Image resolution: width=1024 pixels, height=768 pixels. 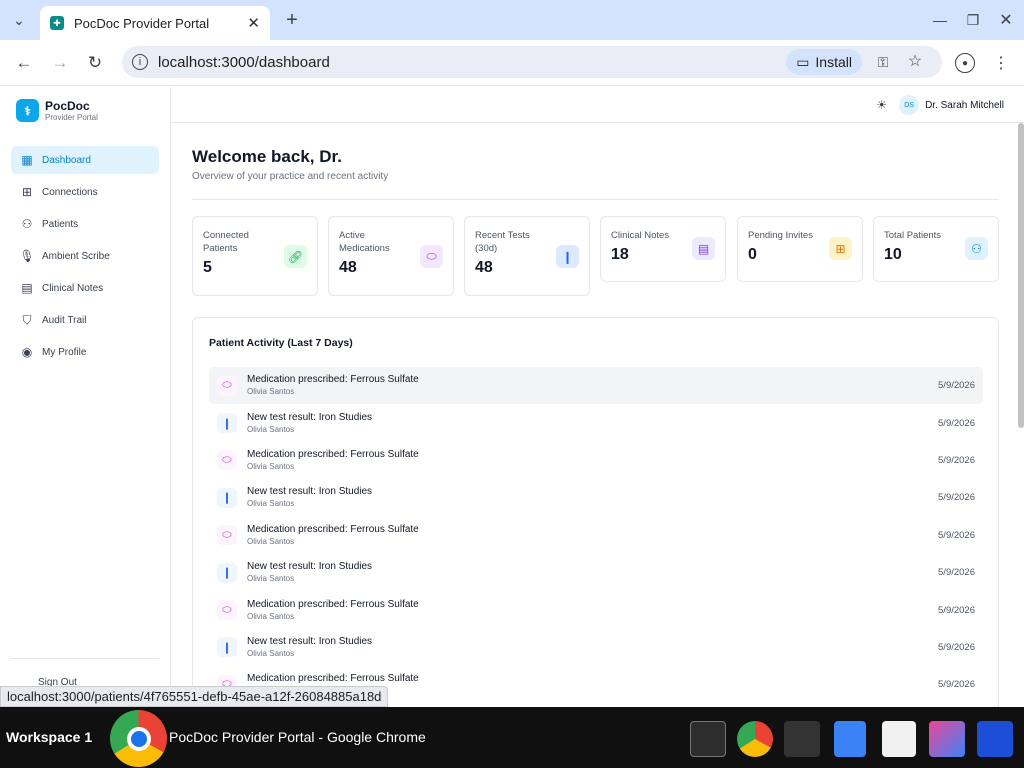 What do you see at coordinates (995, 739) in the screenshot?
I see `calculator-icon` at bounding box center [995, 739].